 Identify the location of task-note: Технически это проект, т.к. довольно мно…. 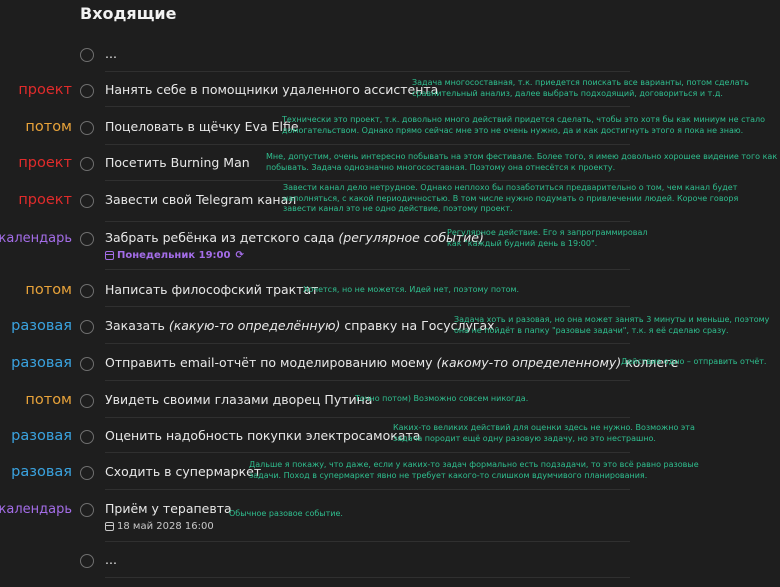
(524, 125).